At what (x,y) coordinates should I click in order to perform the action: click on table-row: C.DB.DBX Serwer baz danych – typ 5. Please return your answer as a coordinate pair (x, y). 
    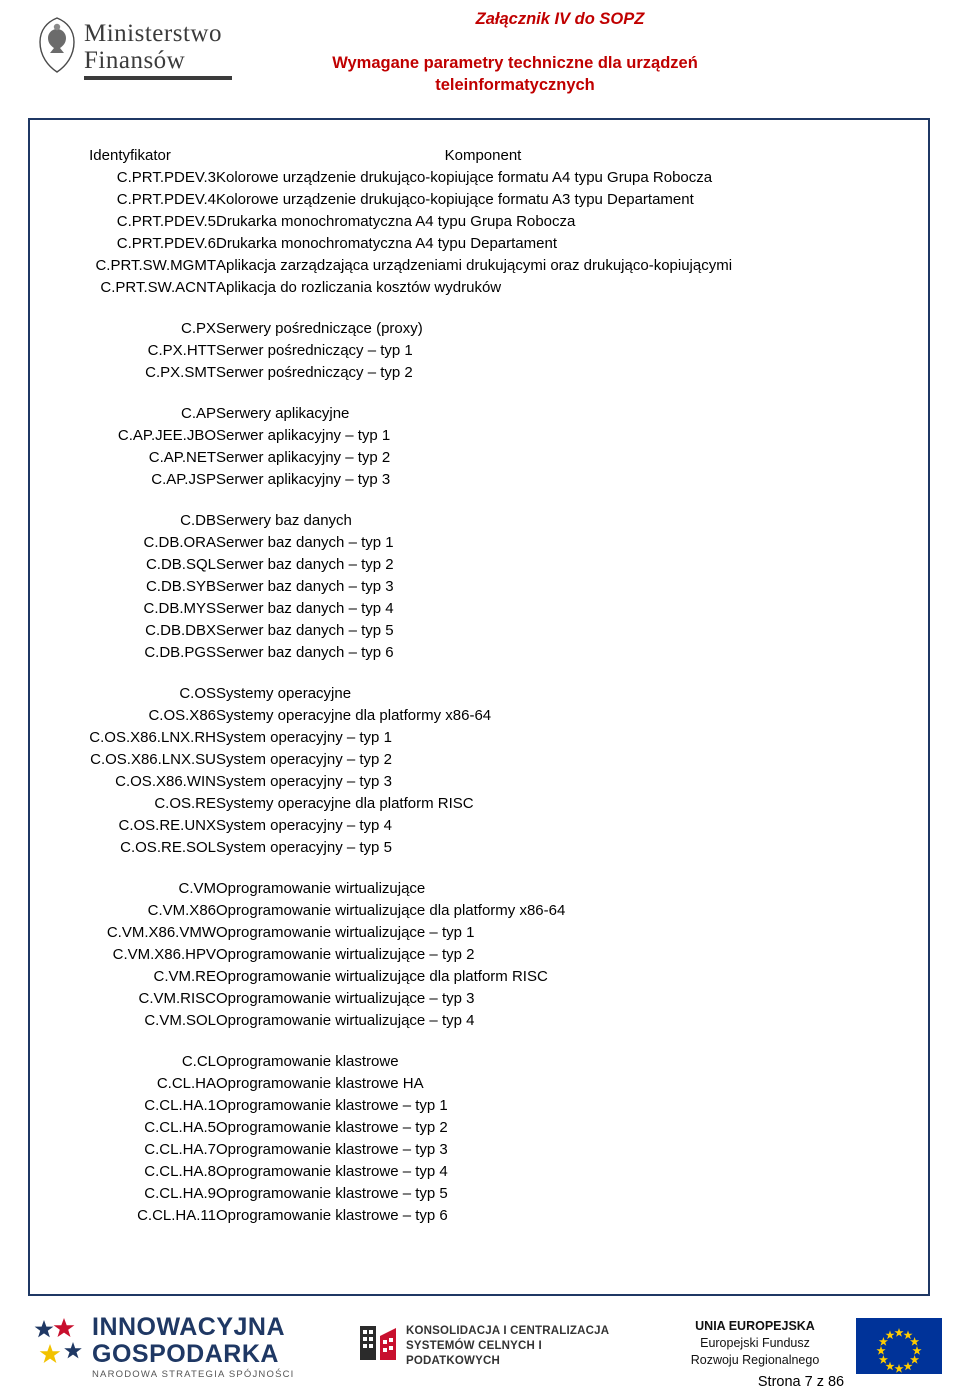
    Looking at the image, I should click on (397, 631).